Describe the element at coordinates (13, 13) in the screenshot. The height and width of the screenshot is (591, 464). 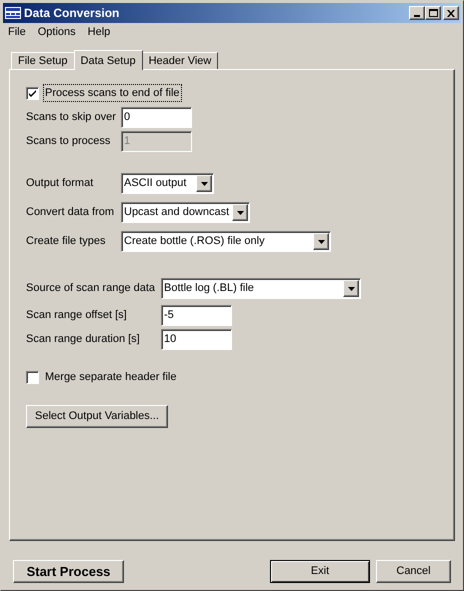
I see `app-icon` at that location.